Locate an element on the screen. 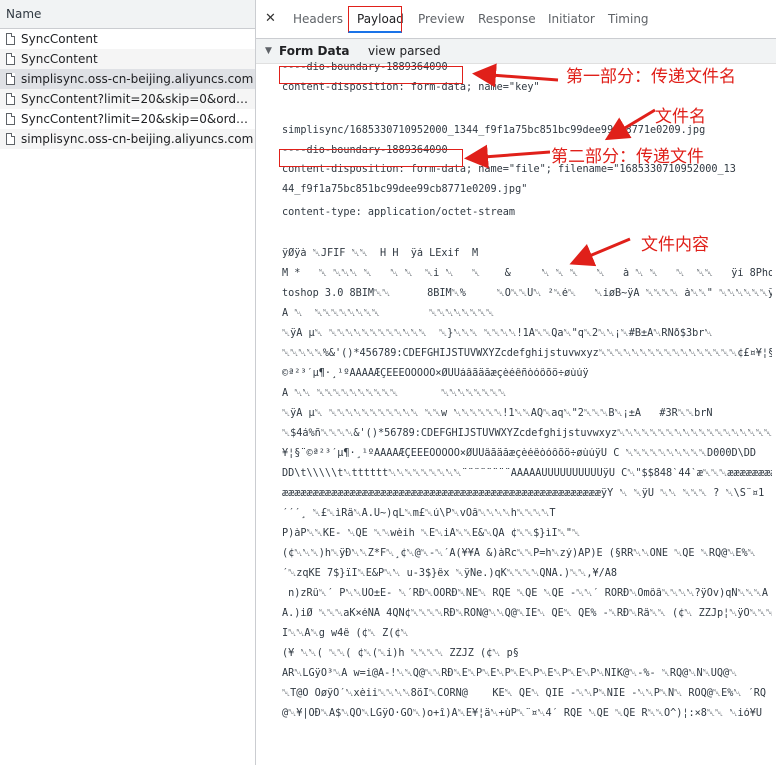  tab-initiator: Initiator is located at coordinates (571, 19).